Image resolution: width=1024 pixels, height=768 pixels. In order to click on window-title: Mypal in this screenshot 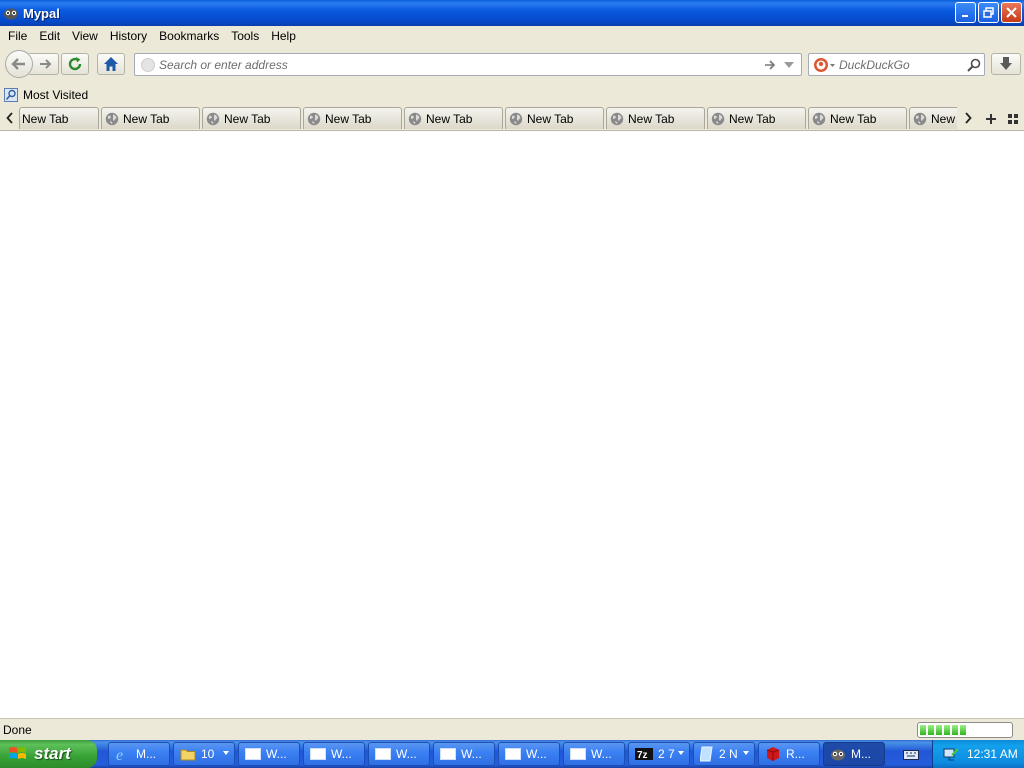, I will do `click(41, 13)`.